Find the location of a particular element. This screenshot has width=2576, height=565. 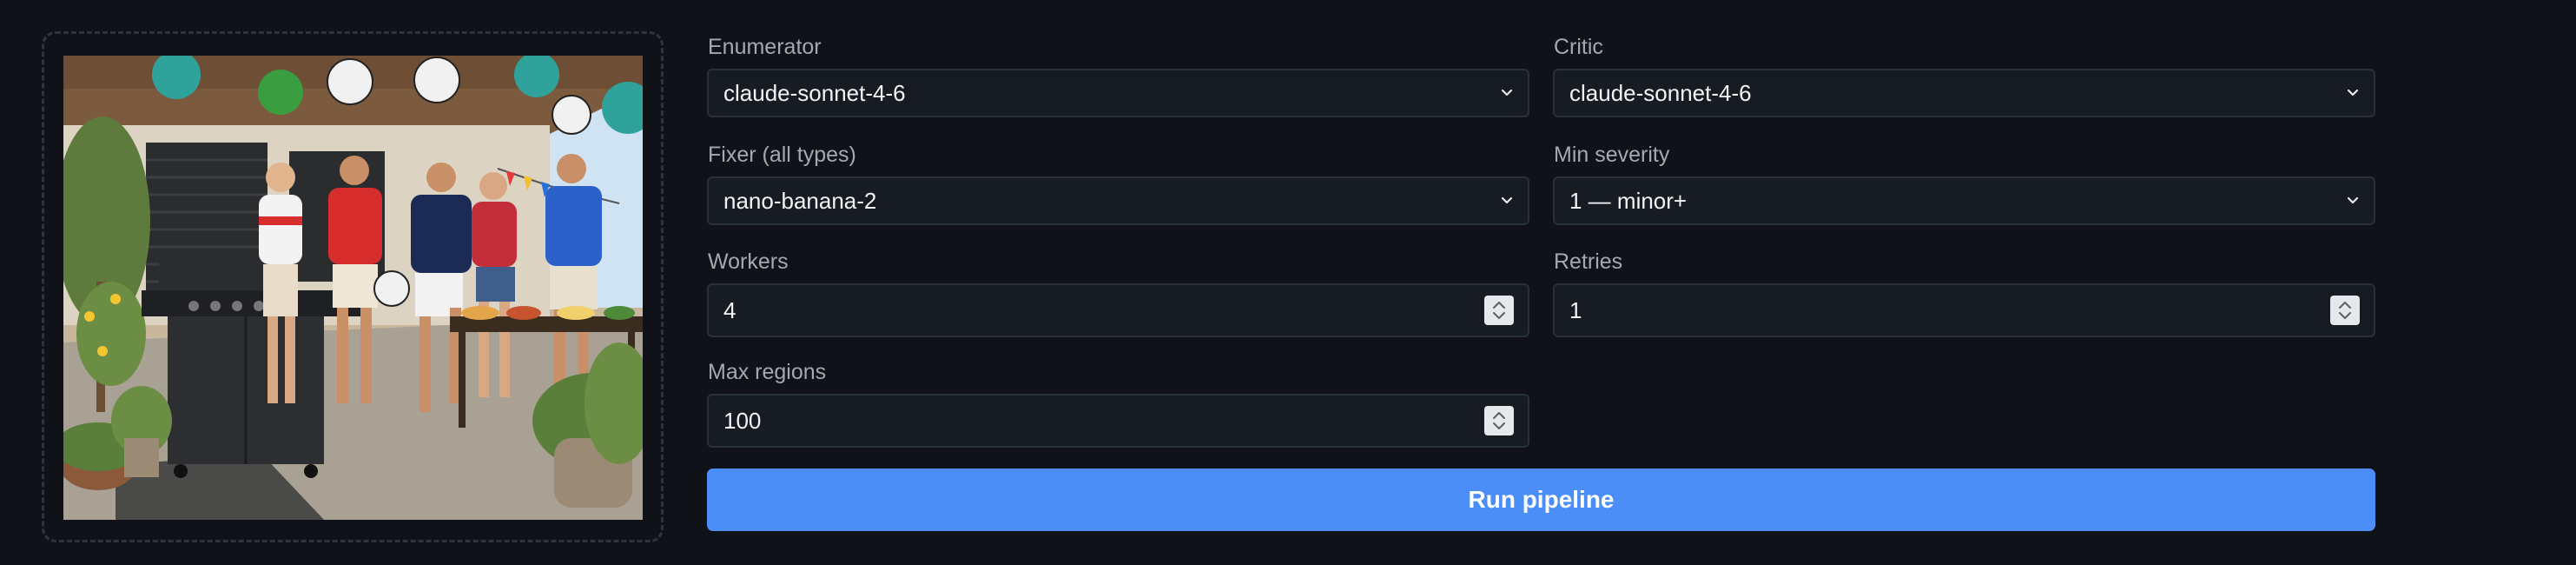

retries-label: Retries is located at coordinates (1589, 261).